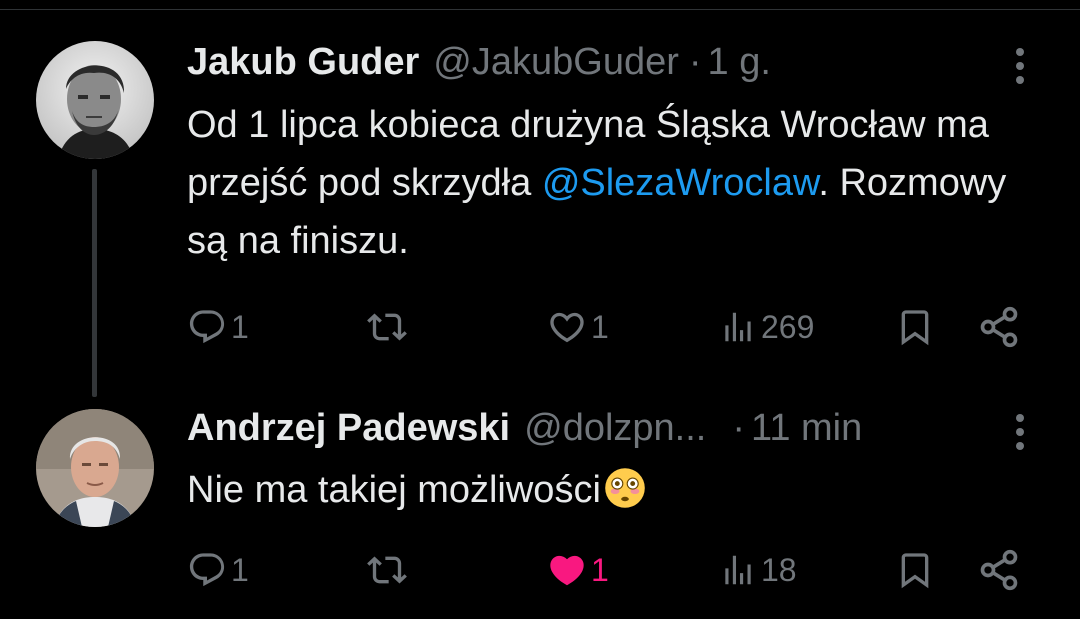  What do you see at coordinates (556, 62) in the screenshot?
I see `user-handle: @JakubGuder` at bounding box center [556, 62].